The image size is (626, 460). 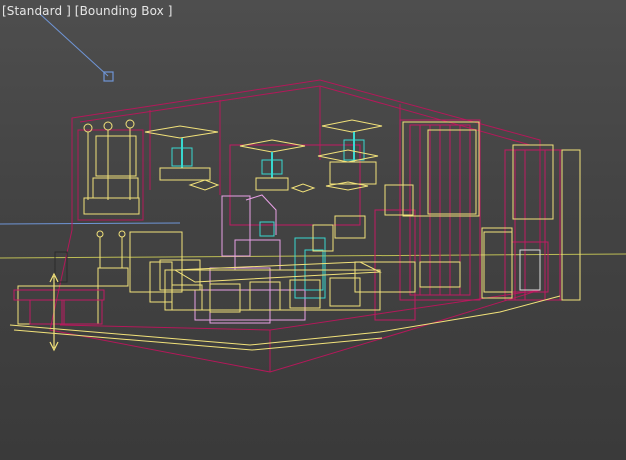 What do you see at coordinates (350, 155) in the screenshot?
I see `chandelier-right` at bounding box center [350, 155].